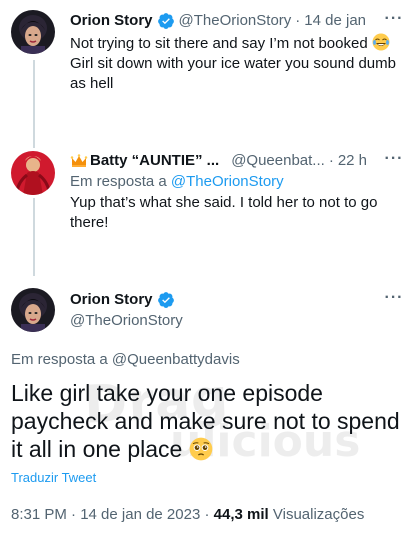  I want to click on crown-emoji-icon, so click(79, 161).